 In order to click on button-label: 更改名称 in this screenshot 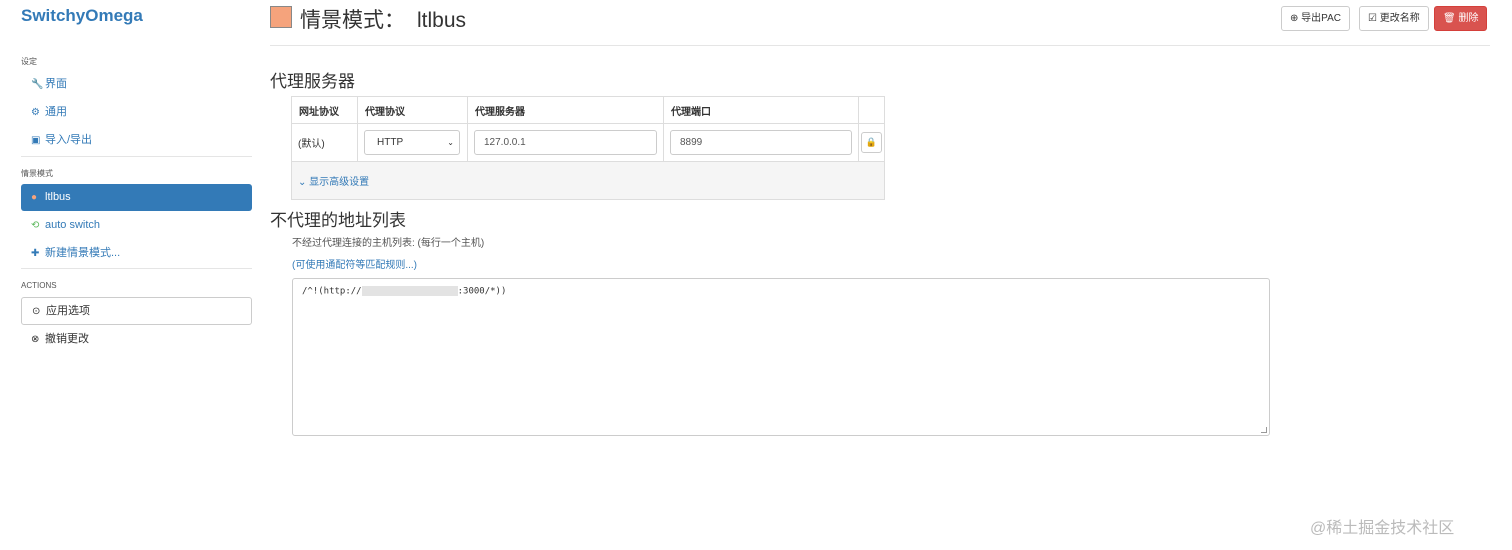, I will do `click(1399, 18)`.